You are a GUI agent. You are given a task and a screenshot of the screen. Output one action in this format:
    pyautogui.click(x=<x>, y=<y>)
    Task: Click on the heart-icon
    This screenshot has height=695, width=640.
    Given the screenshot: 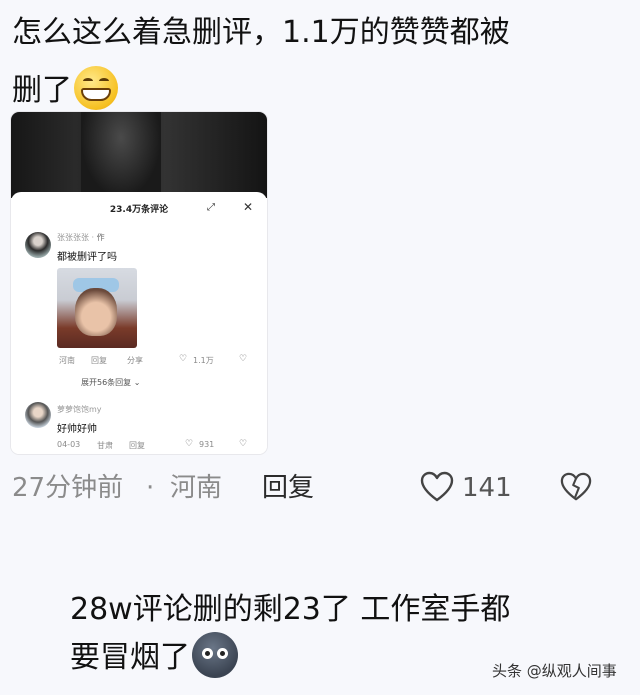 What is the action you would take?
    pyautogui.click(x=437, y=489)
    